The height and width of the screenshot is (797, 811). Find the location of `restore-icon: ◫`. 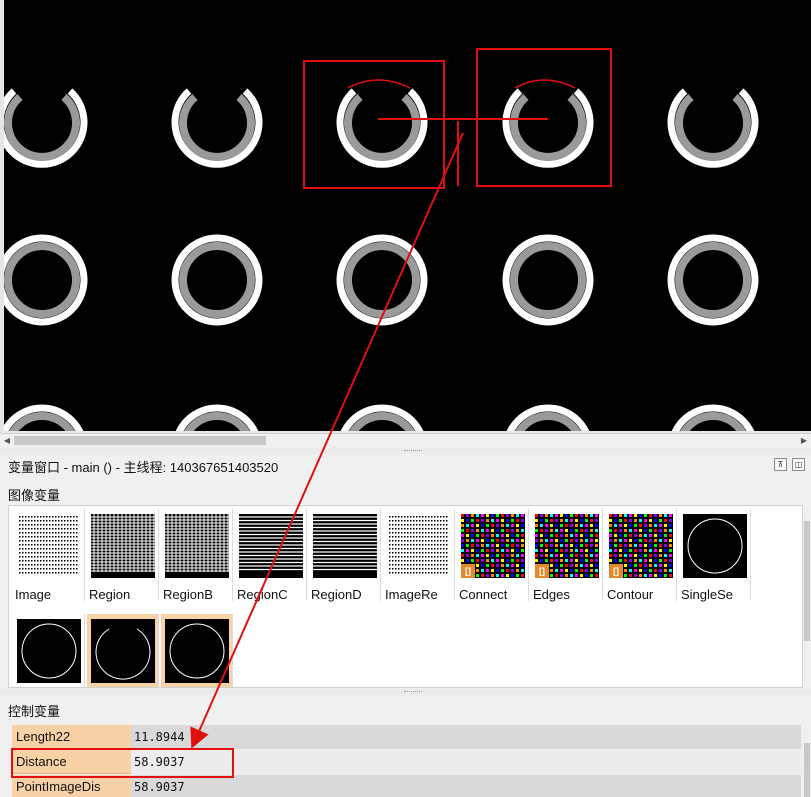

restore-icon: ◫ is located at coordinates (798, 464).